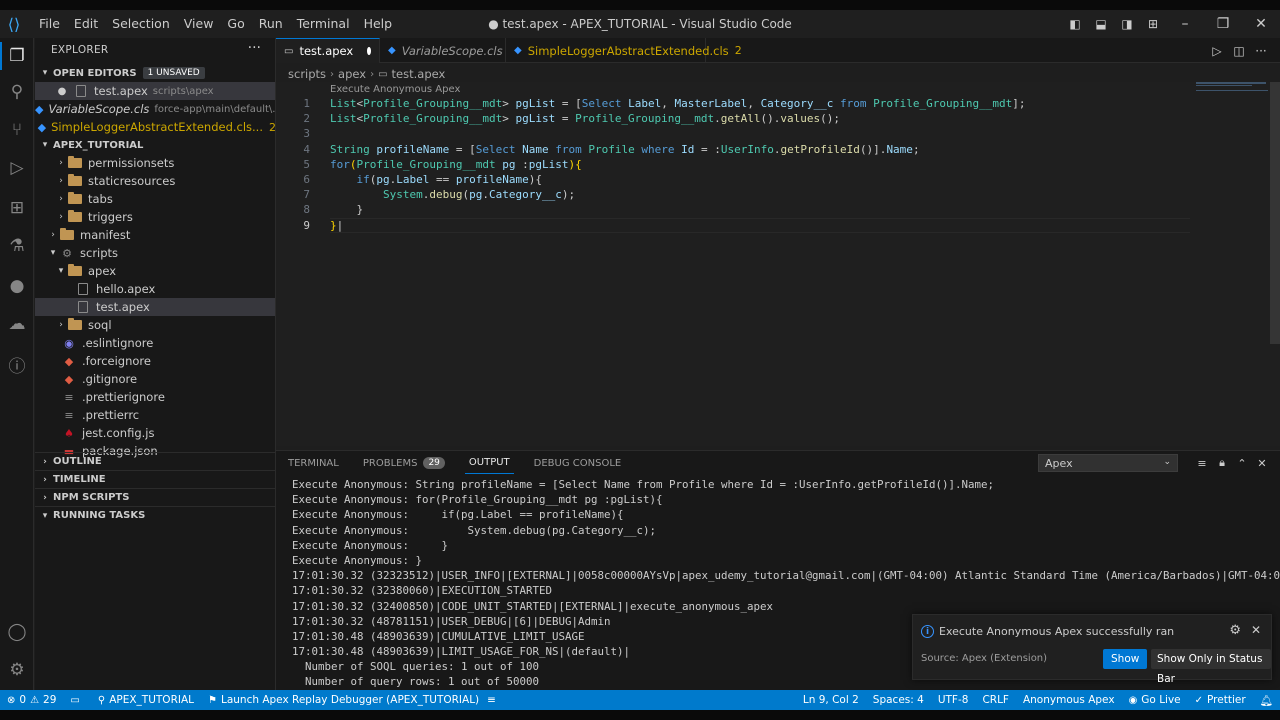  Describe the element at coordinates (1275, 213) in the screenshot. I see `editor-scrollbar` at that location.